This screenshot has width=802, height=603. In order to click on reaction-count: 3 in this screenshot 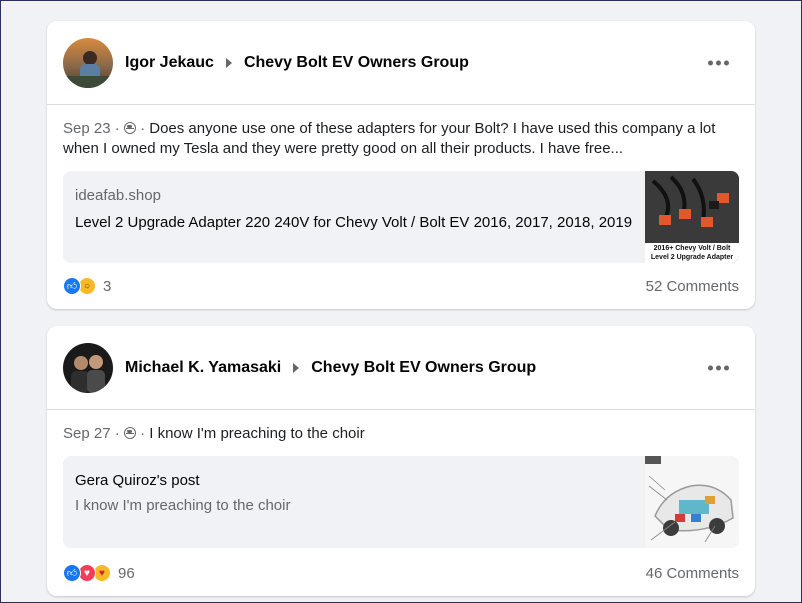, I will do `click(107, 286)`.